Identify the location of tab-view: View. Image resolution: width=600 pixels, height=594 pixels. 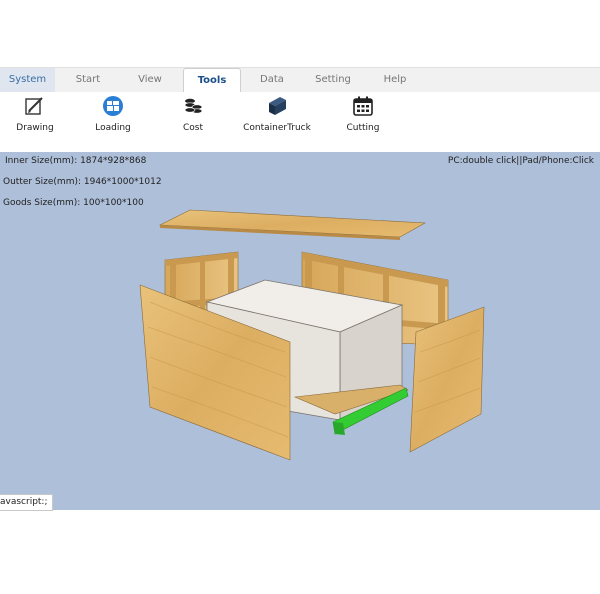
(150, 80).